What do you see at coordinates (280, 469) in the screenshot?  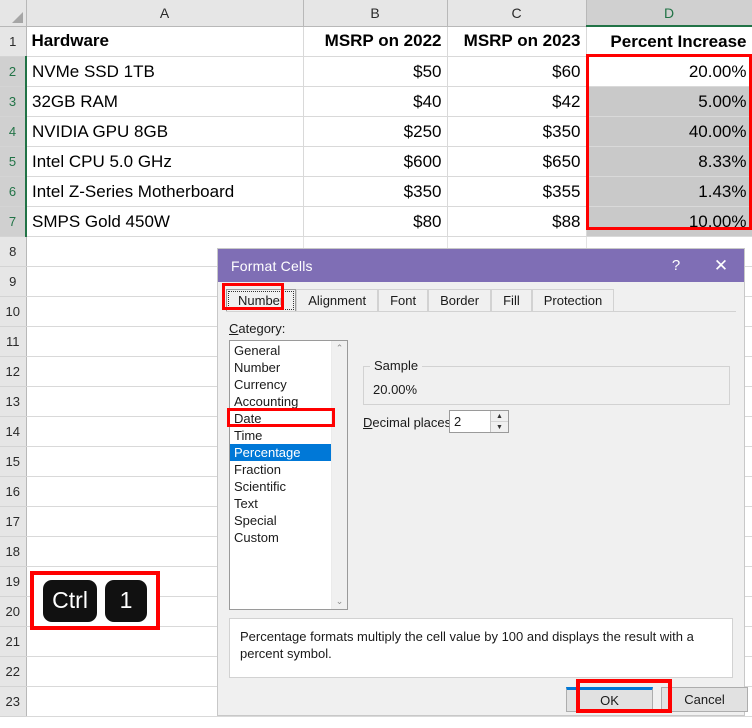 I see `category-item-fraction: Fraction` at bounding box center [280, 469].